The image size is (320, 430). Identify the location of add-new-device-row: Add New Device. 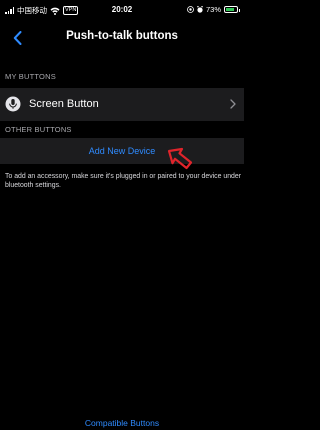
(122, 151).